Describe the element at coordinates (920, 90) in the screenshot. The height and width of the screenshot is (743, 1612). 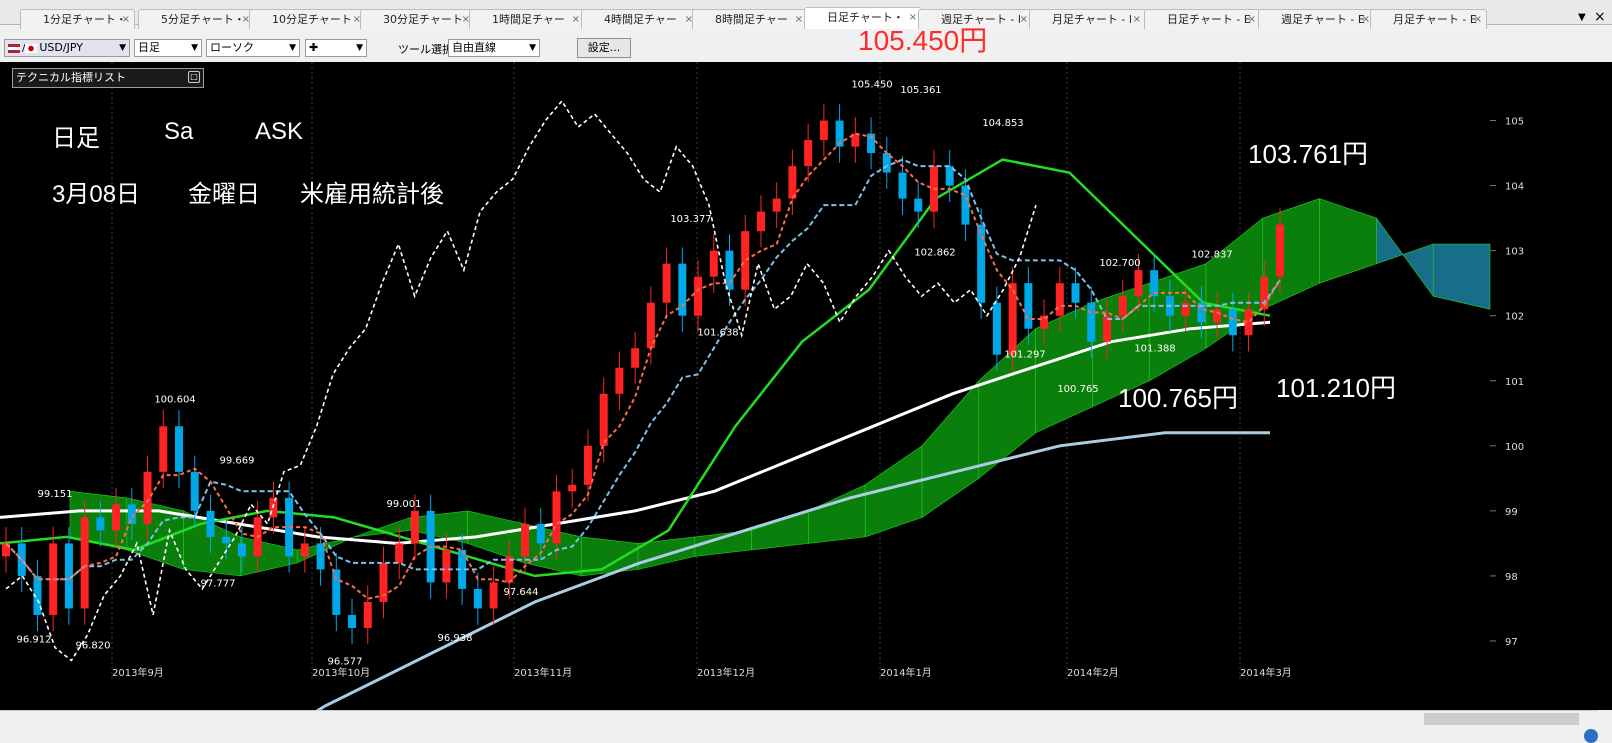
I see `price-label: 105.361` at that location.